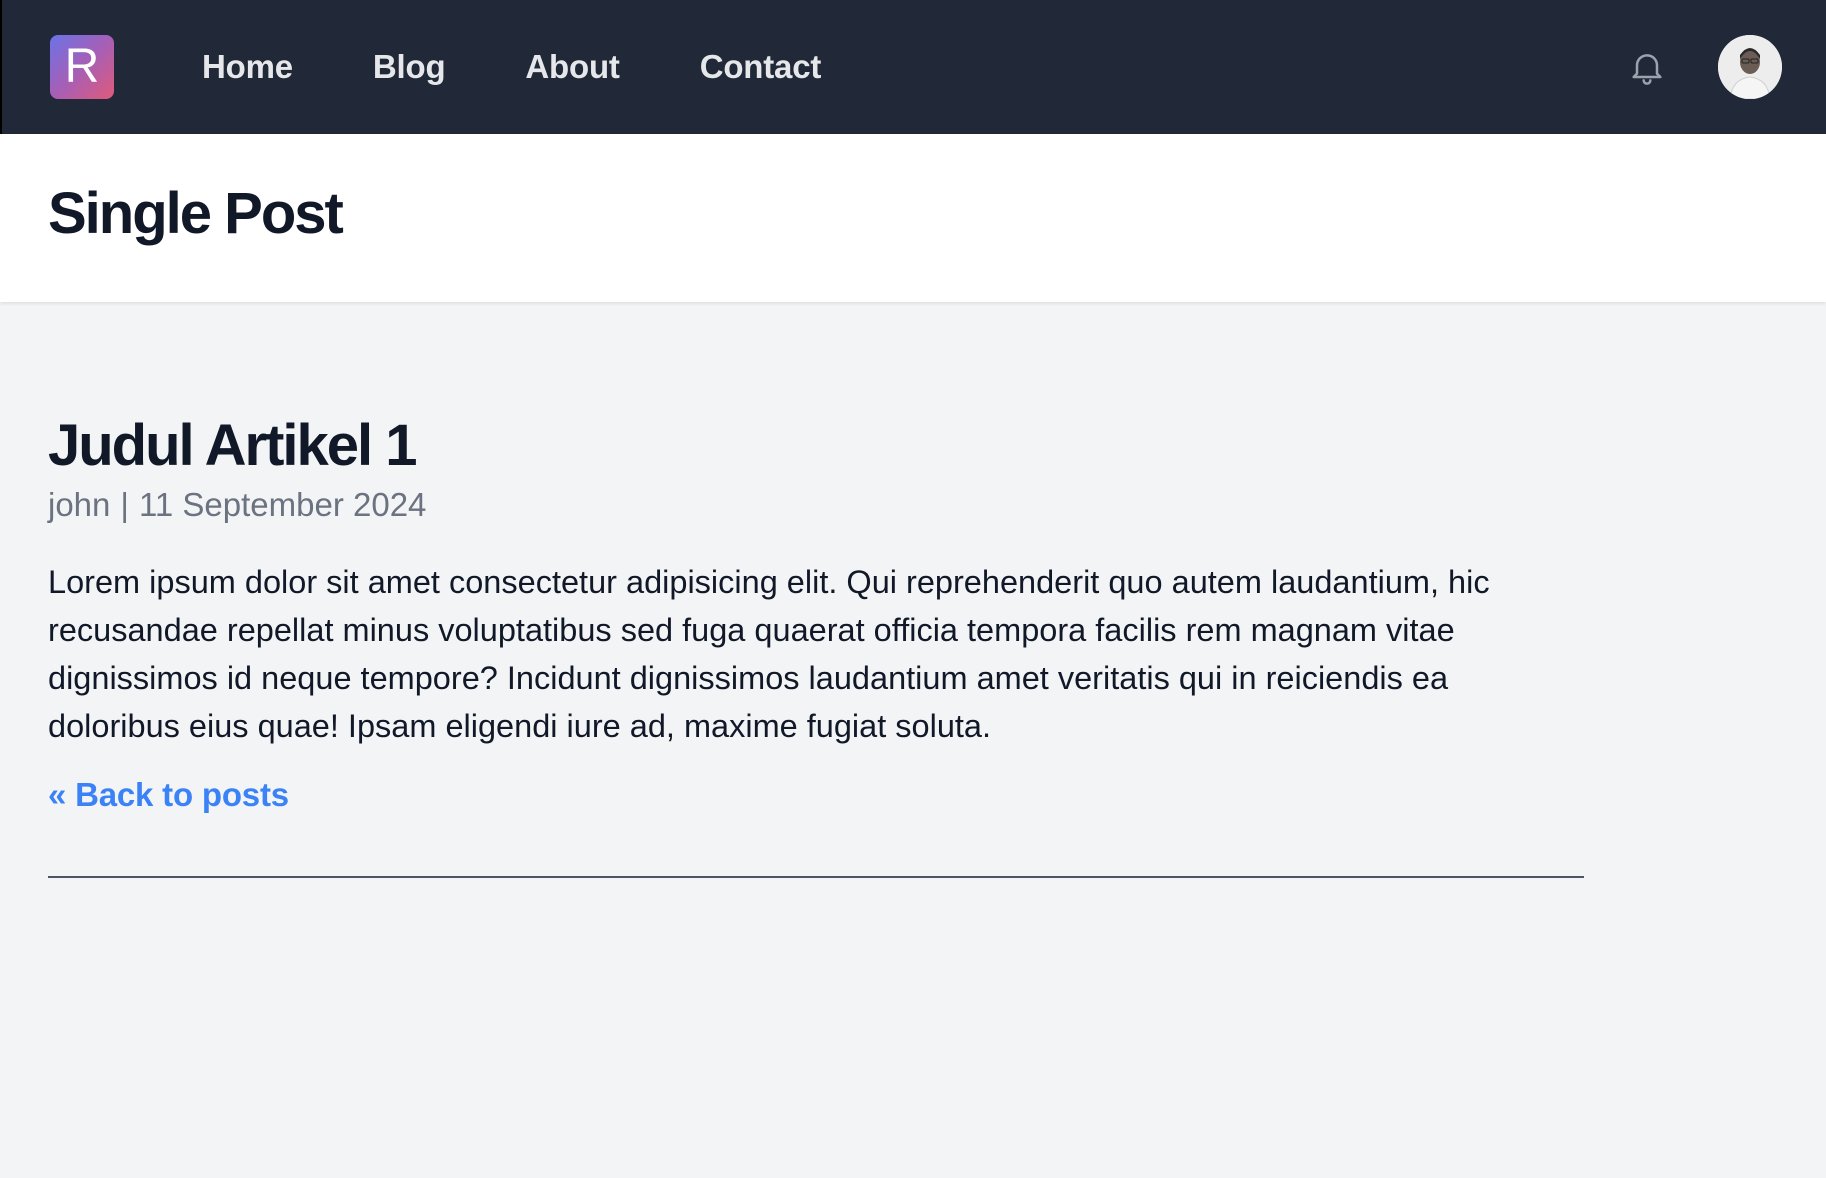  I want to click on nav-link-contact: Contact, so click(761, 67).